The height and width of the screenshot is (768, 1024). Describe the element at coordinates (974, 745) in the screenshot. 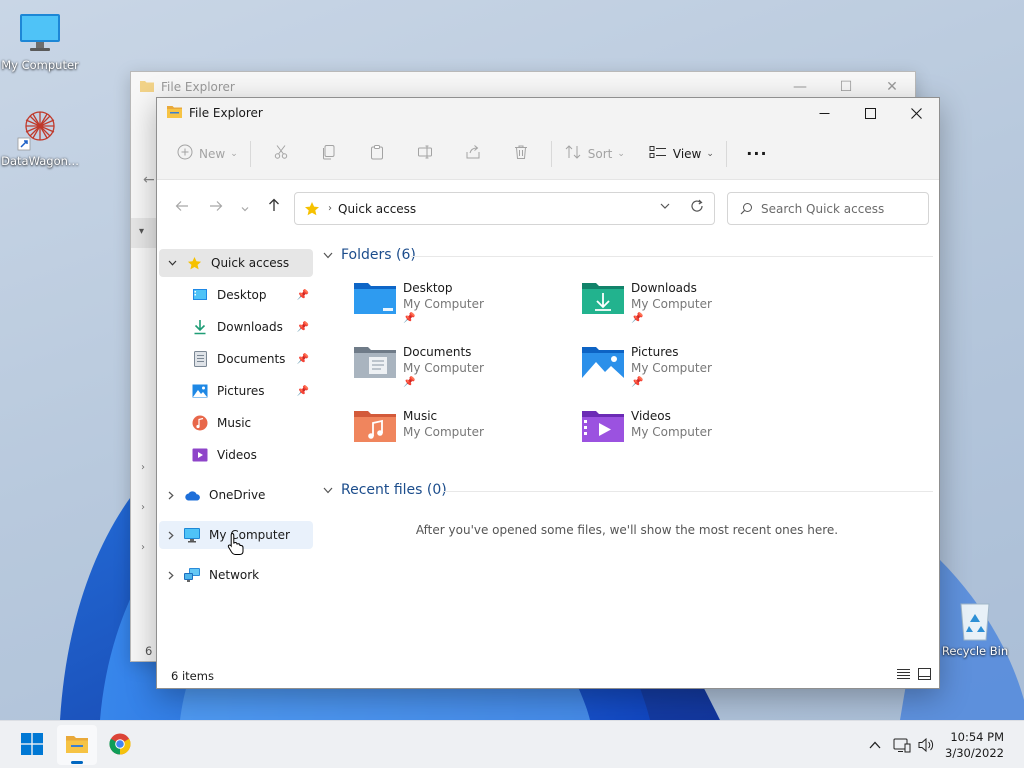

I see `clock: 10:54 PM 3/30/2022` at that location.